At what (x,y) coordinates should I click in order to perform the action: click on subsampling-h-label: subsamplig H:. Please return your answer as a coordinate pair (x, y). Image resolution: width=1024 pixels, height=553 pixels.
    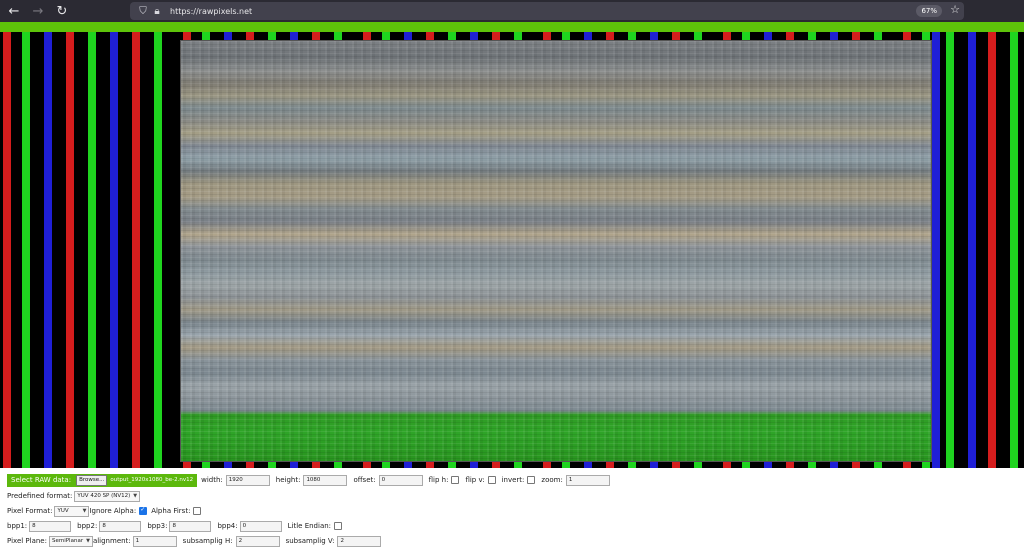
    Looking at the image, I should click on (207, 541).